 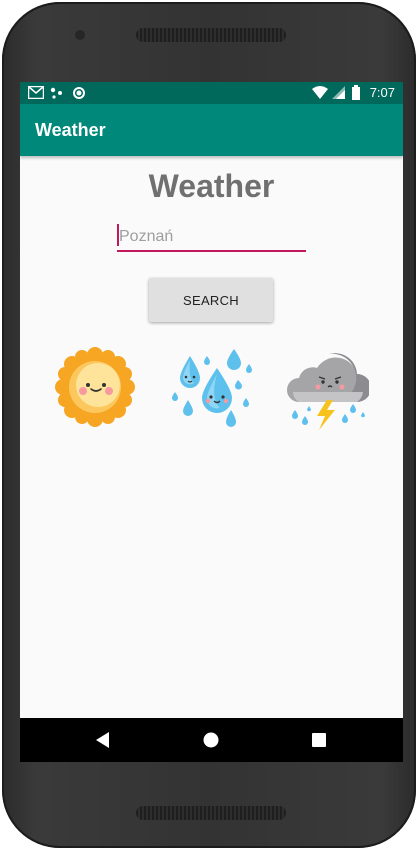 What do you see at coordinates (103, 740) in the screenshot?
I see `back-icon` at bounding box center [103, 740].